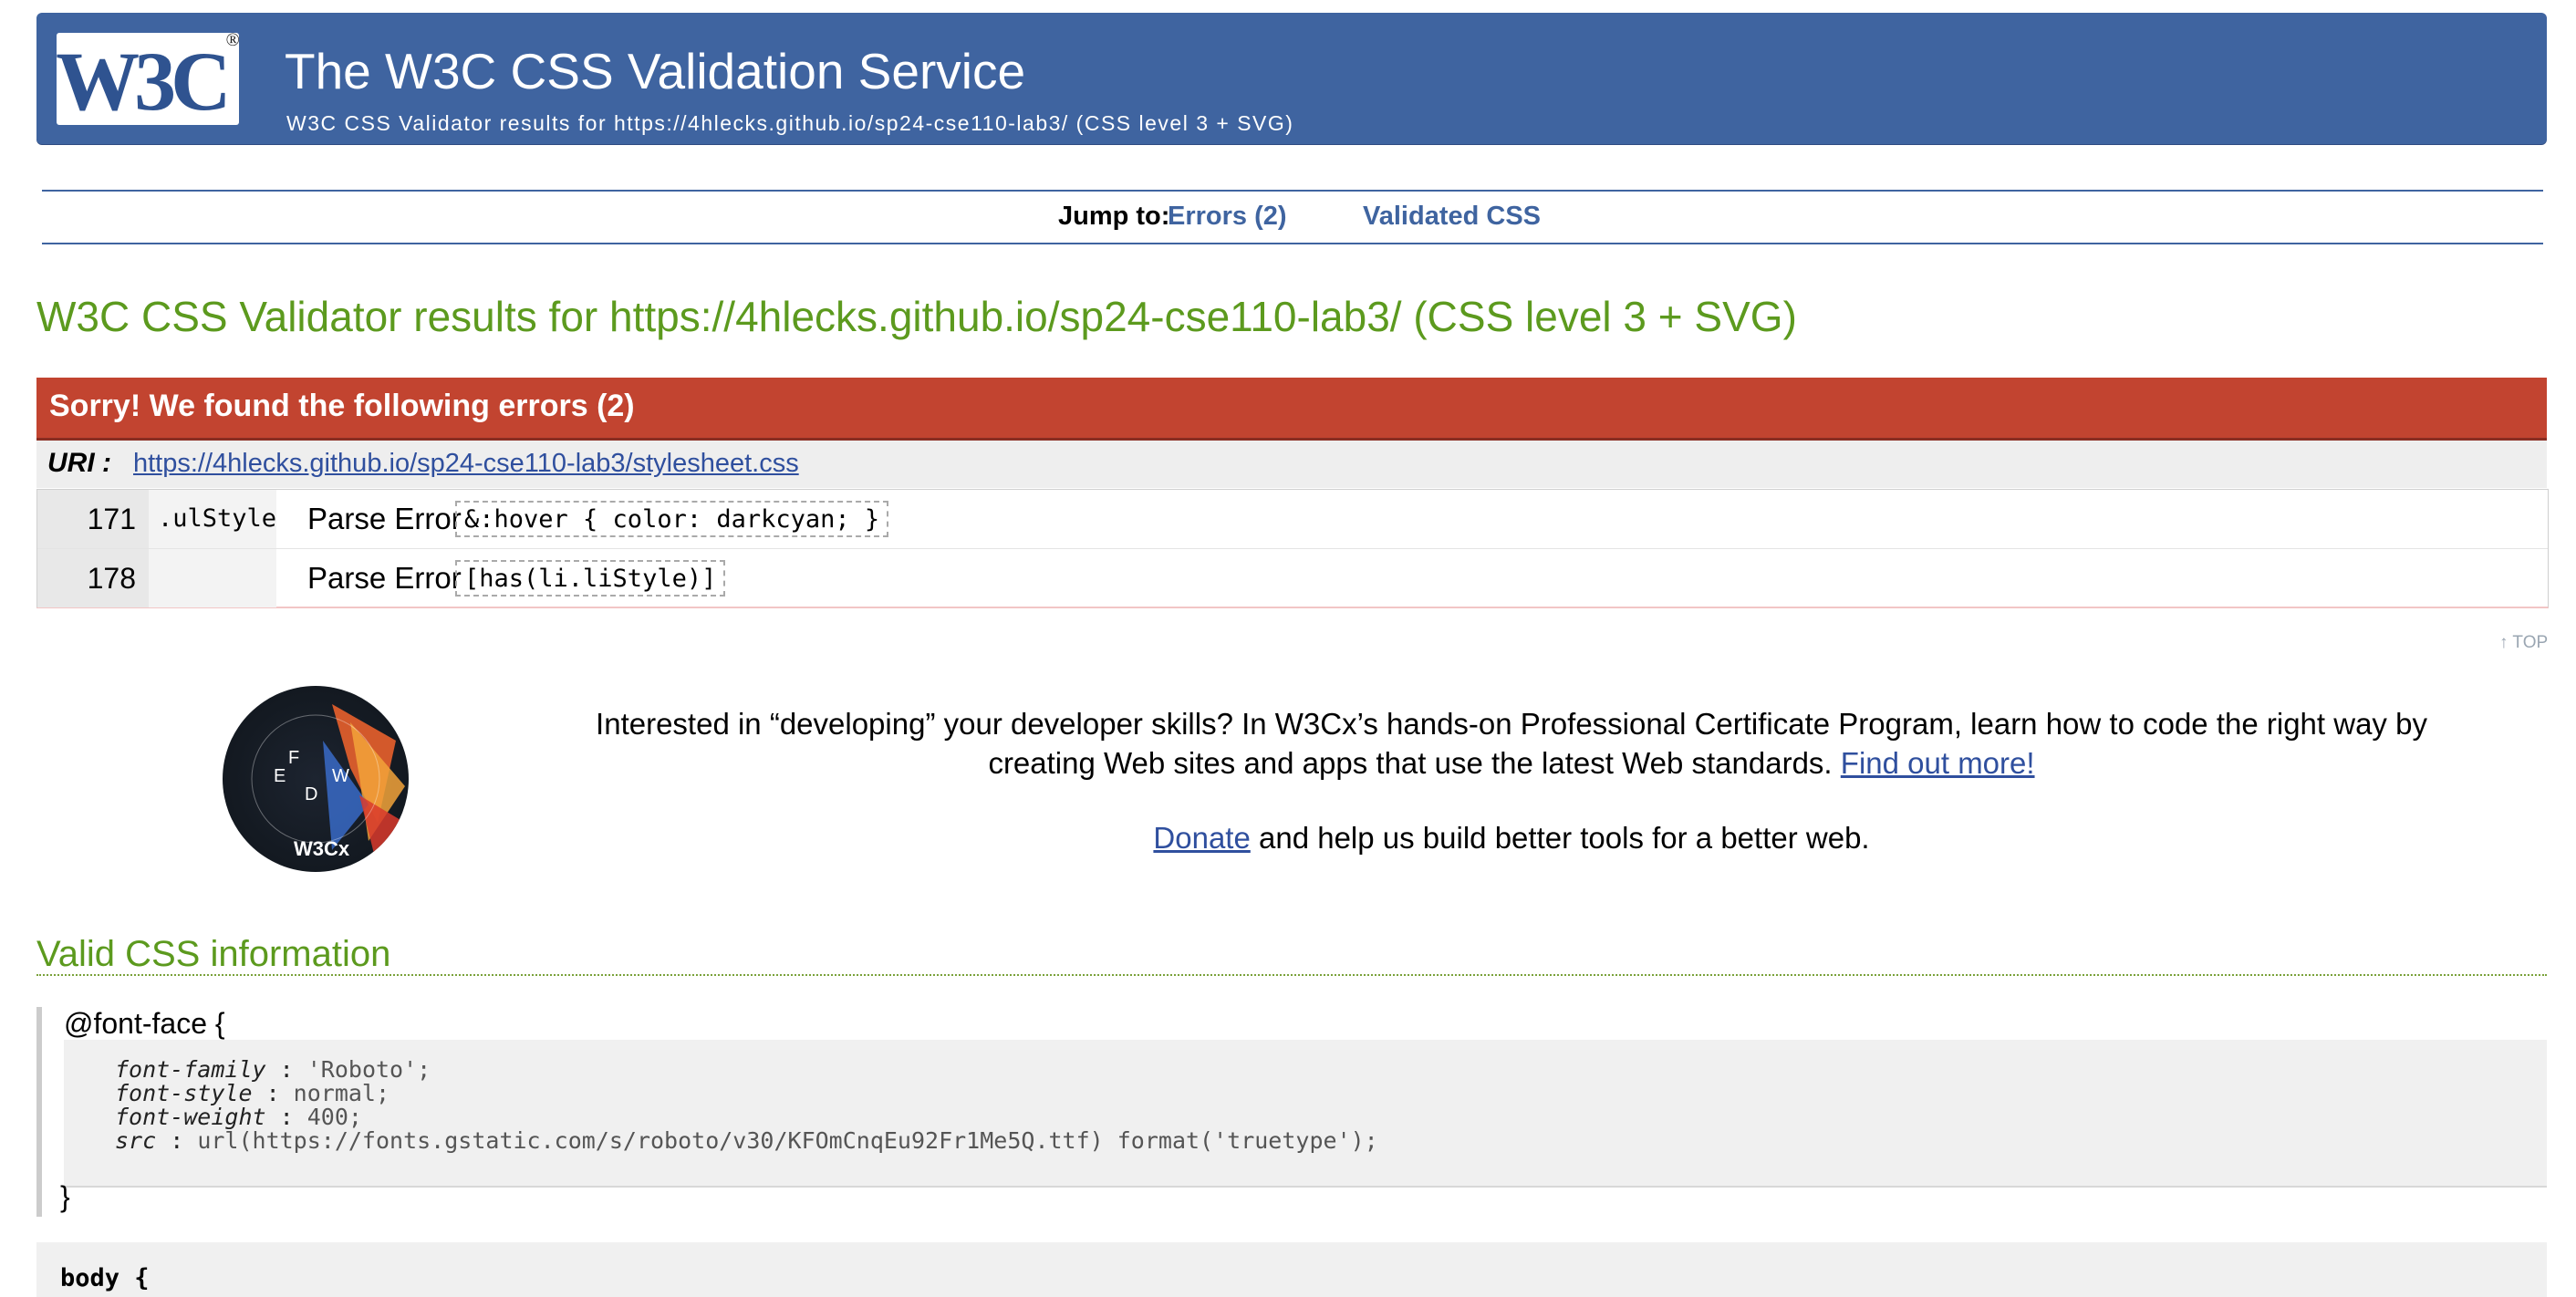 The width and height of the screenshot is (2576, 1297). Describe the element at coordinates (280, 776) in the screenshot. I see `svg-text: E` at that location.